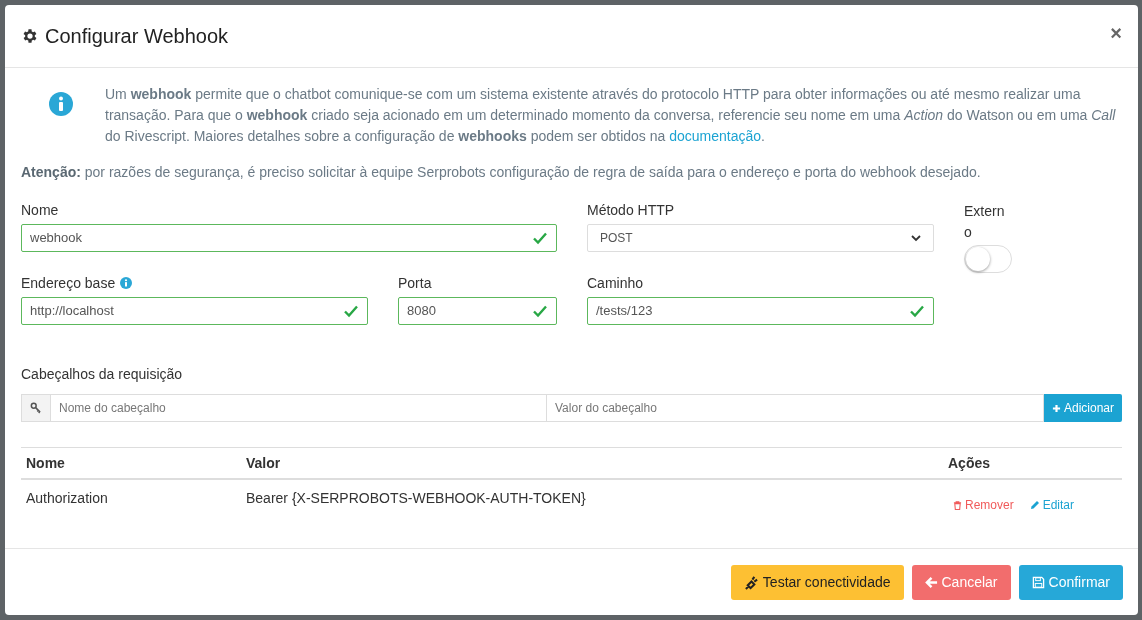 The width and height of the screenshot is (1142, 620). Describe the element at coordinates (957, 505) in the screenshot. I see `trash-icon` at that location.